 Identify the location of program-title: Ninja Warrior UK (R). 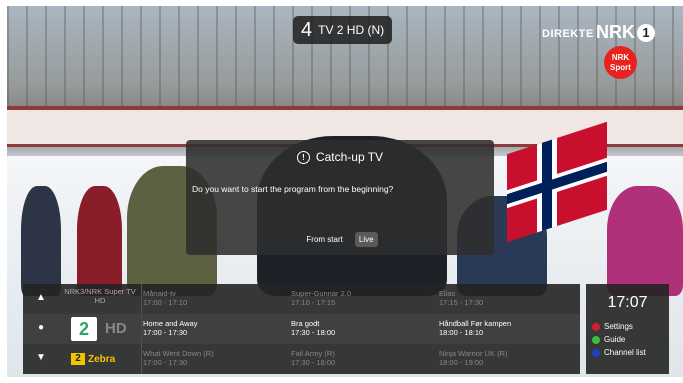
(473, 353).